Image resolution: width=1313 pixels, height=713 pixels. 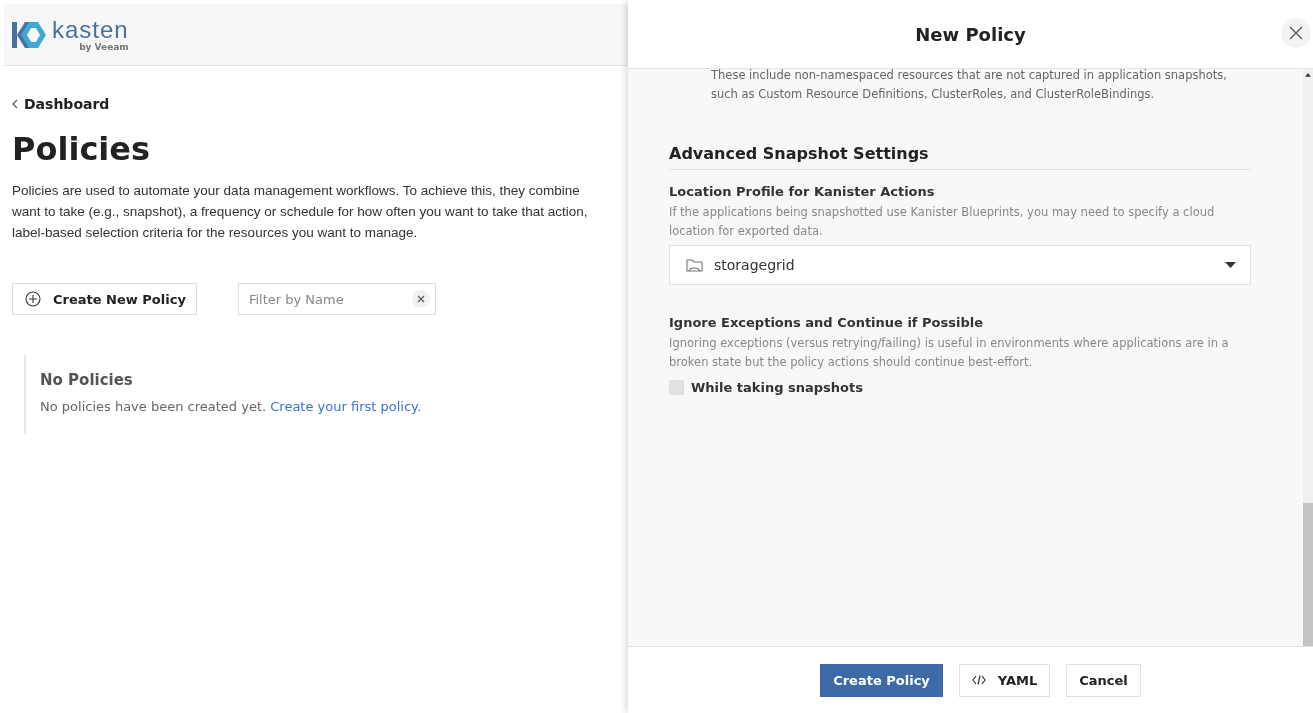 I want to click on folder-icon, so click(x=695, y=265).